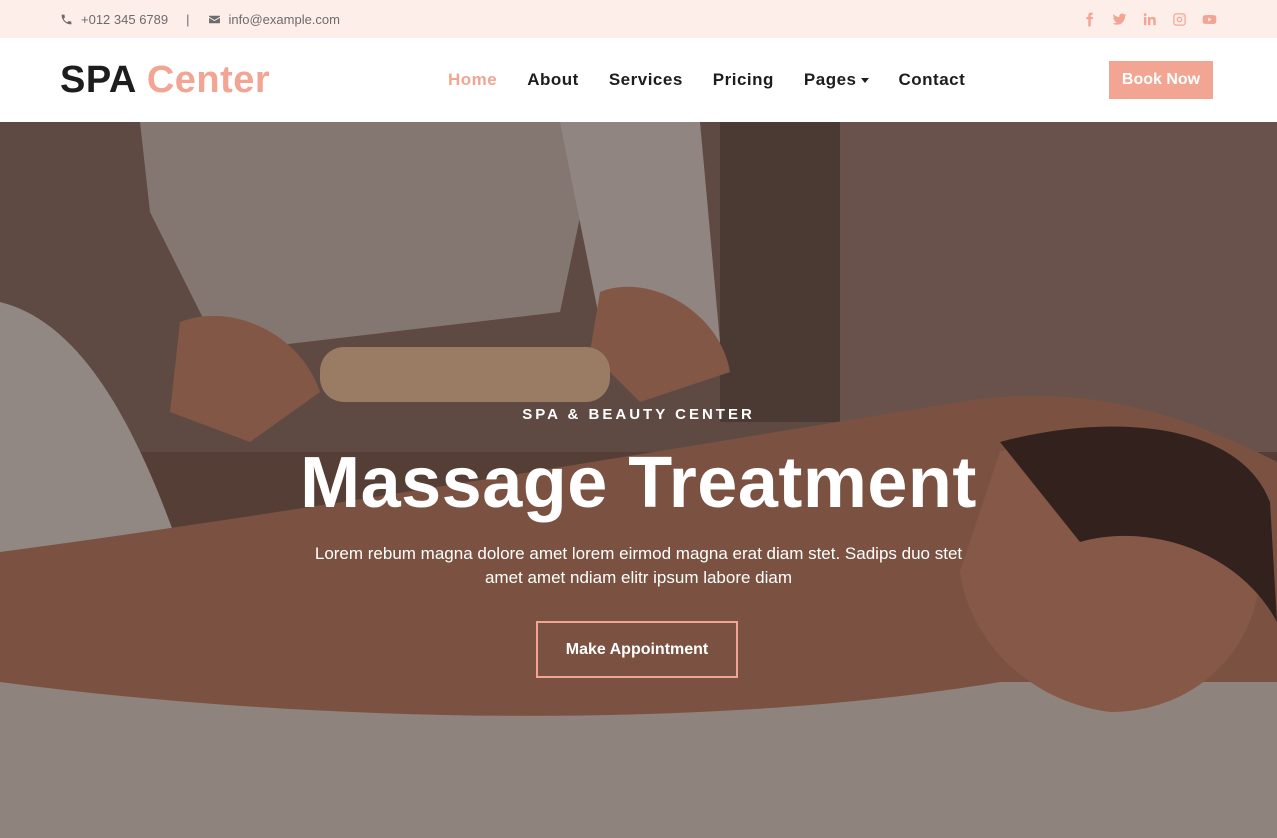  What do you see at coordinates (638, 414) in the screenshot?
I see `hero-kicker: SPA & BEAUTY CENTER` at bounding box center [638, 414].